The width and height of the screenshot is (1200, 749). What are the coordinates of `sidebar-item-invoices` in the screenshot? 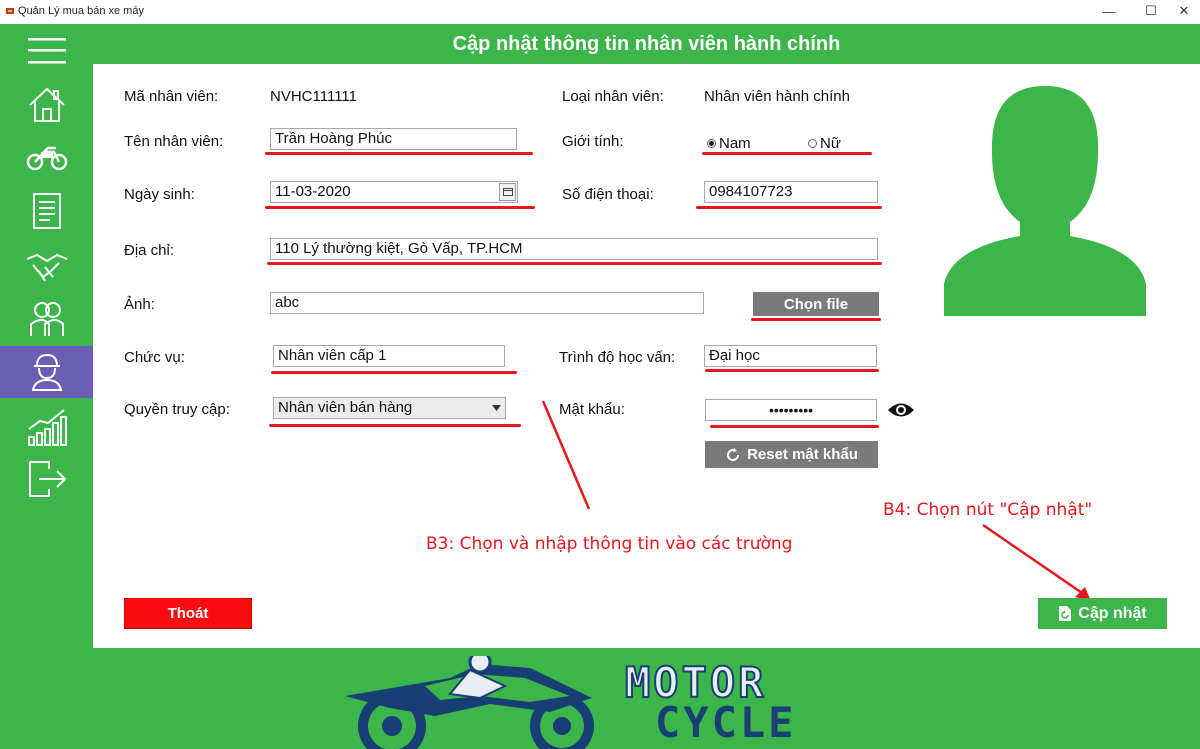 It's located at (46, 211).